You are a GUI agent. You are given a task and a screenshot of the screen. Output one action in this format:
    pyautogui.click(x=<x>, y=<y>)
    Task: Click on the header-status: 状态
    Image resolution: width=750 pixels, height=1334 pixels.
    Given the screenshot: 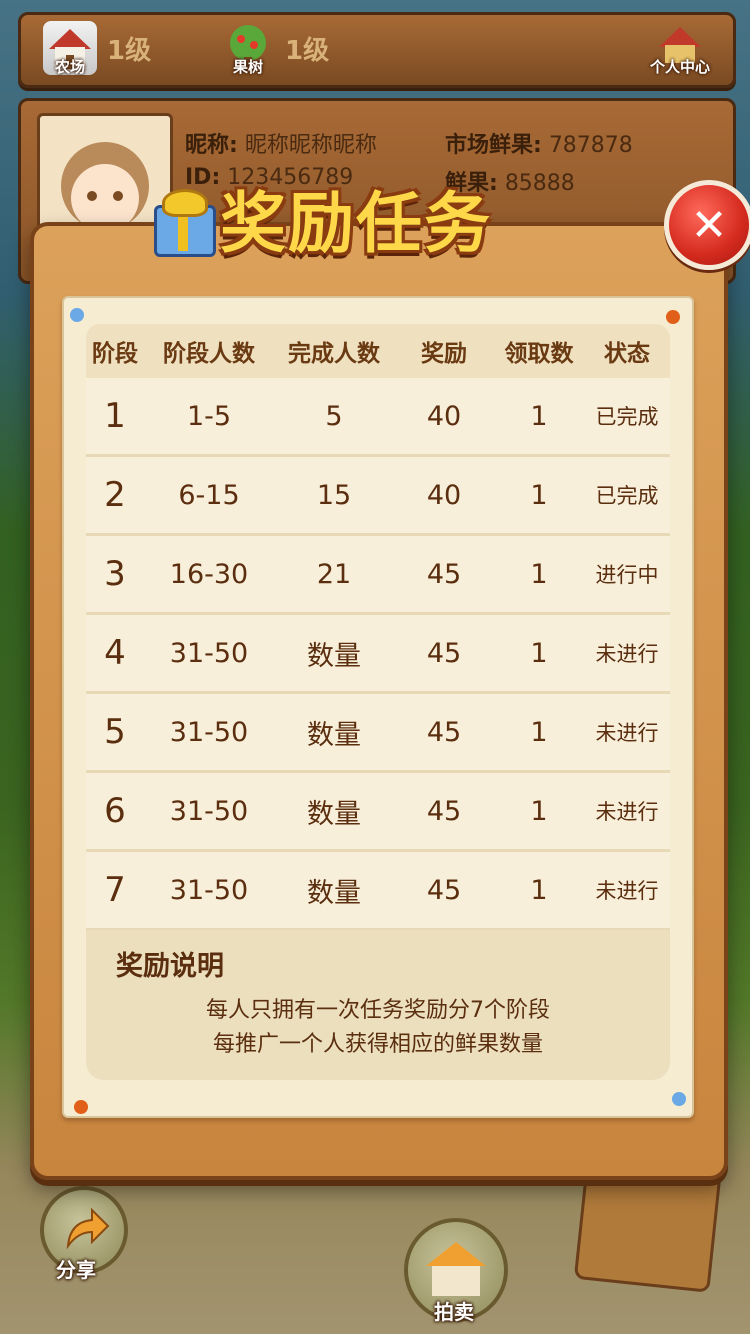 What is the action you would take?
    pyautogui.click(x=627, y=354)
    